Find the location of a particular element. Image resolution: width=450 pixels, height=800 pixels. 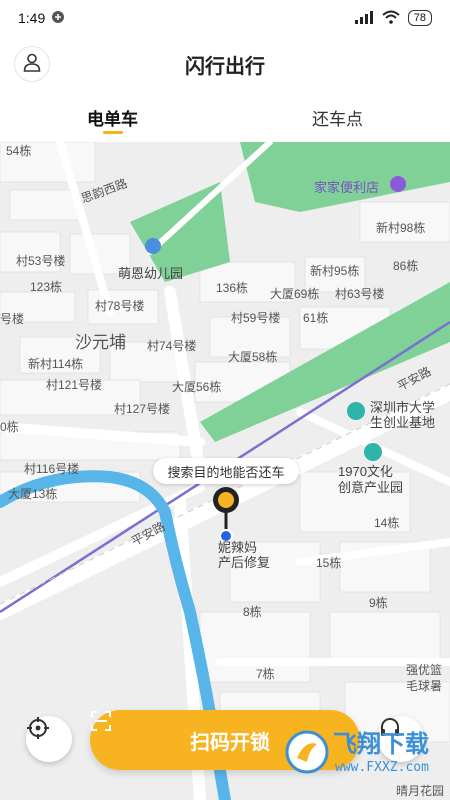

map-label: 村78号楼 is located at coordinates (120, 306).